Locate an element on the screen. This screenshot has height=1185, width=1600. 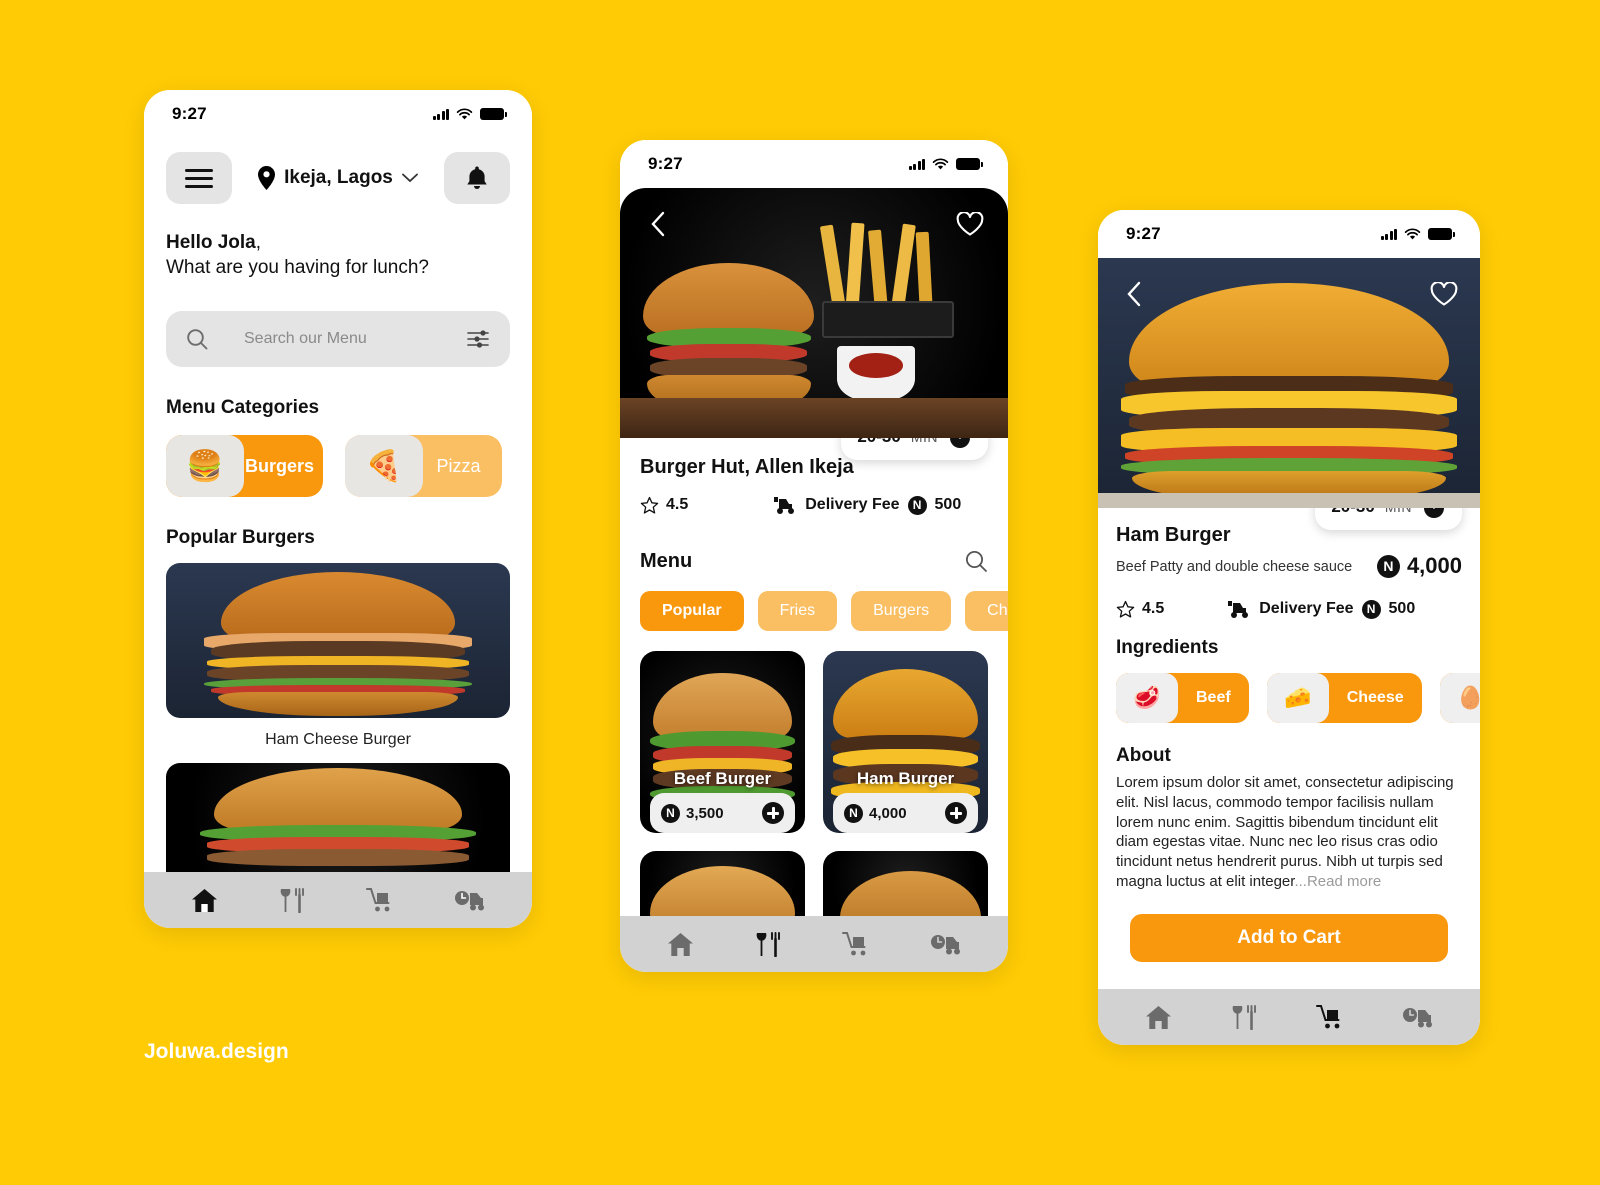
ingredient-chip-cheese: 🧀 Cheese is located at coordinates (1344, 698).